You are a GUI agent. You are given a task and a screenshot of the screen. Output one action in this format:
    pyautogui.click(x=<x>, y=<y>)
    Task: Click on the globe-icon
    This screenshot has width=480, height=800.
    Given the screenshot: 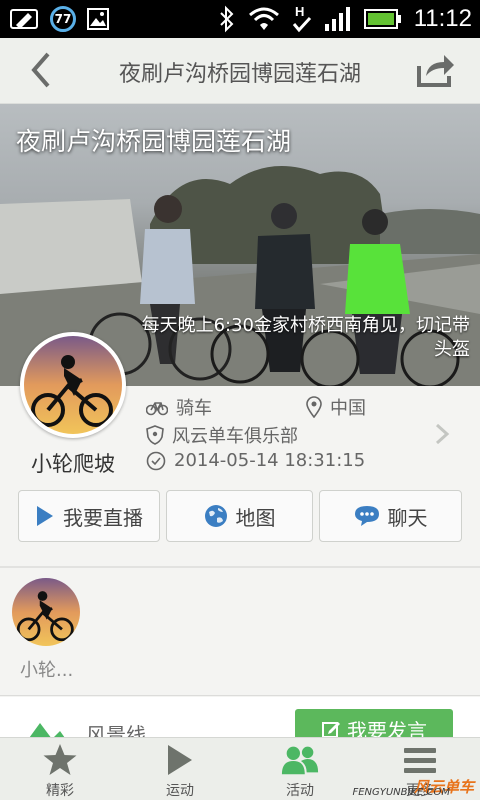 What is the action you would take?
    pyautogui.click(x=215, y=516)
    